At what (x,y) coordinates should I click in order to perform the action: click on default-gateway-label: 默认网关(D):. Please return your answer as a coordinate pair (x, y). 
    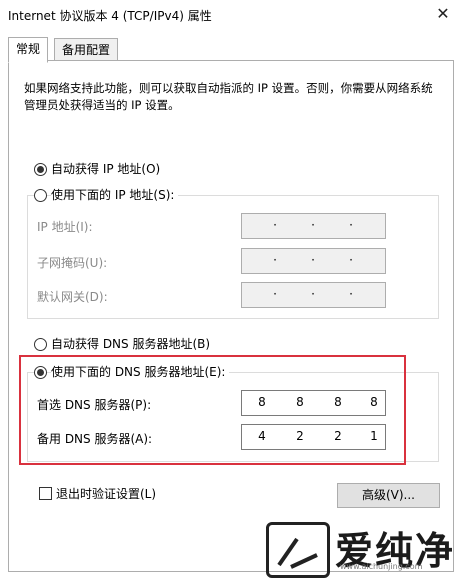
    Looking at the image, I should click on (72, 297).